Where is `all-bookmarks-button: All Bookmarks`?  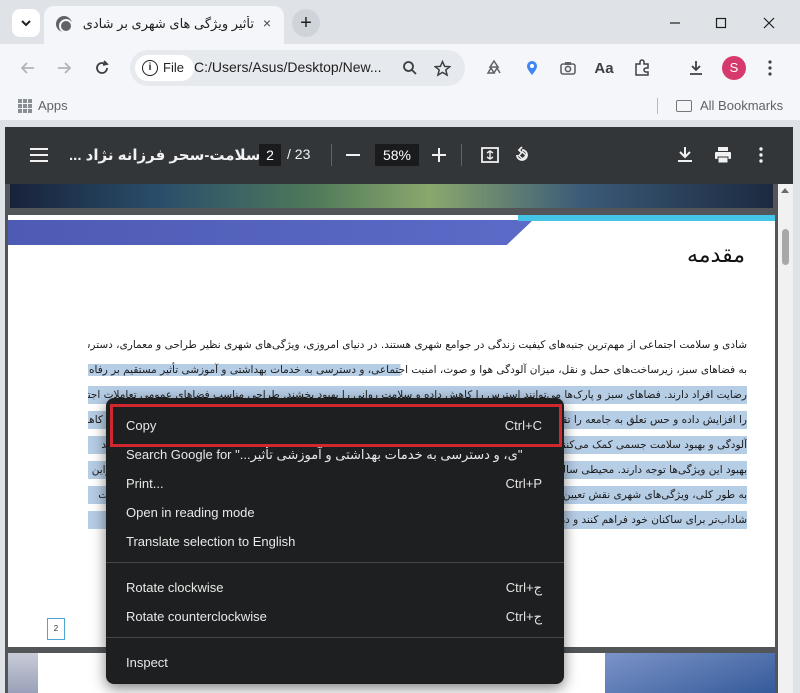
all-bookmarks-button: All Bookmarks is located at coordinates (729, 105).